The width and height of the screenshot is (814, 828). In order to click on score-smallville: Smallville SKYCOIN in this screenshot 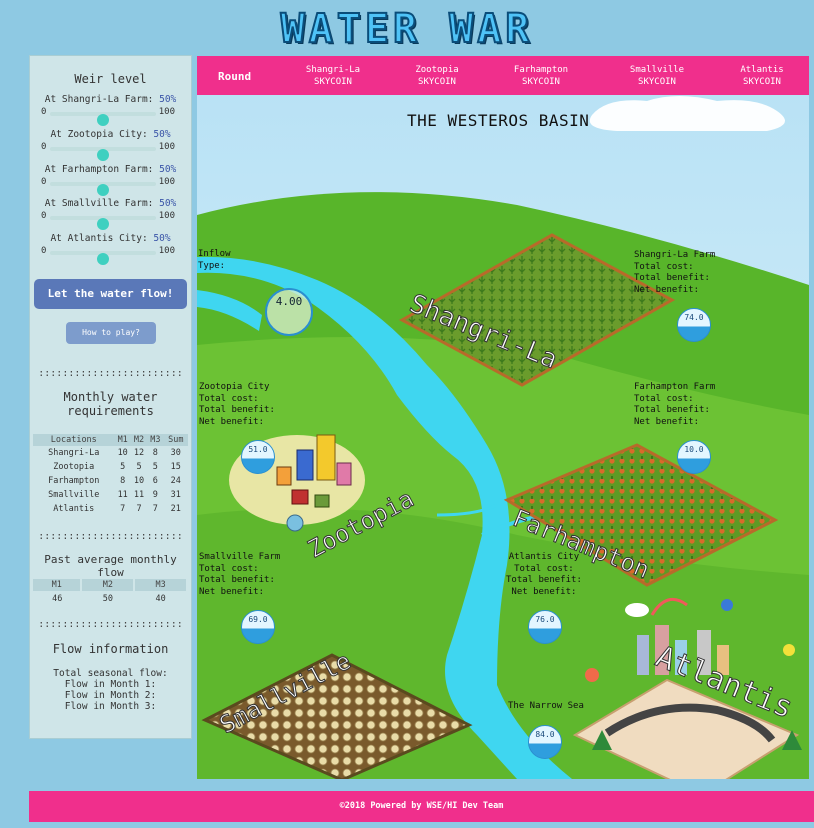, I will do `click(657, 76)`.